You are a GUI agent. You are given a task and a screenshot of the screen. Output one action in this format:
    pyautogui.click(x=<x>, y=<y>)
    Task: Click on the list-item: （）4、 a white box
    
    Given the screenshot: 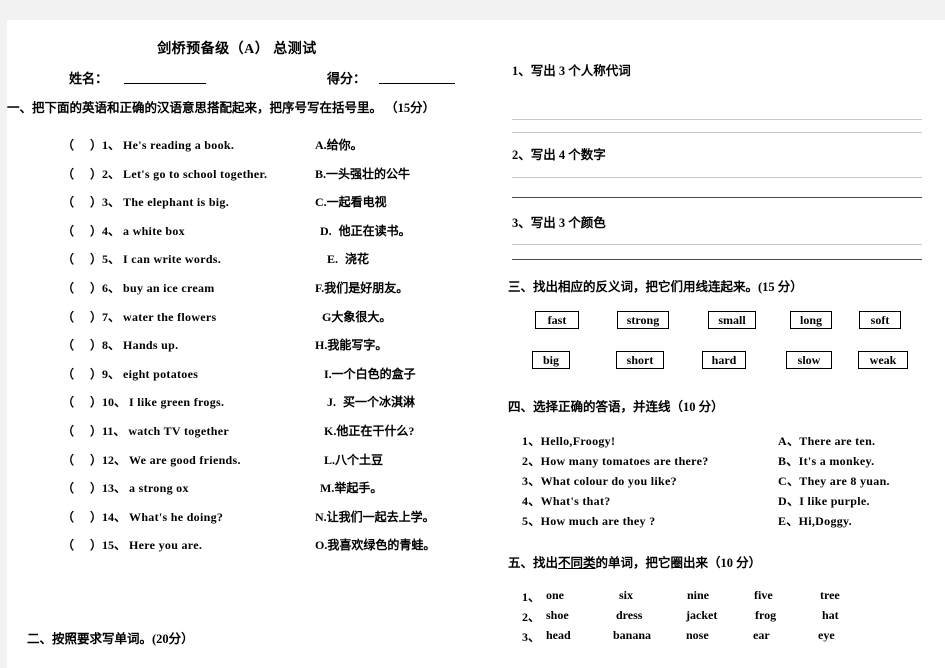 What is the action you would take?
    pyautogui.click(x=184, y=238)
    